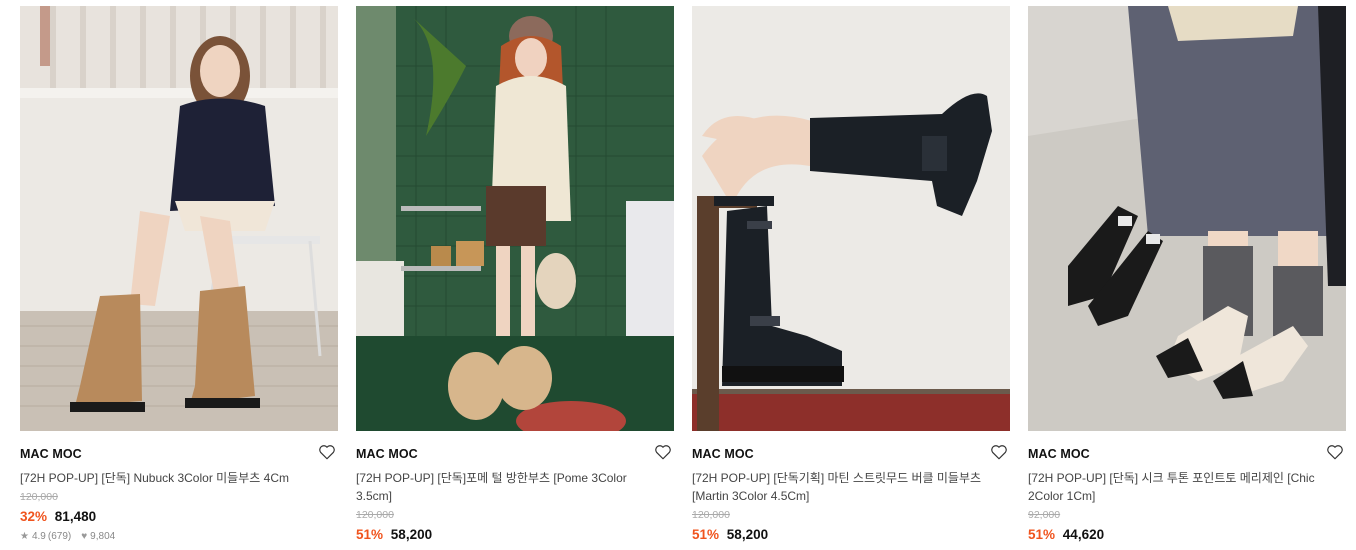 This screenshot has height=550, width=1356. I want to click on rating: 4.9, so click(38, 536).